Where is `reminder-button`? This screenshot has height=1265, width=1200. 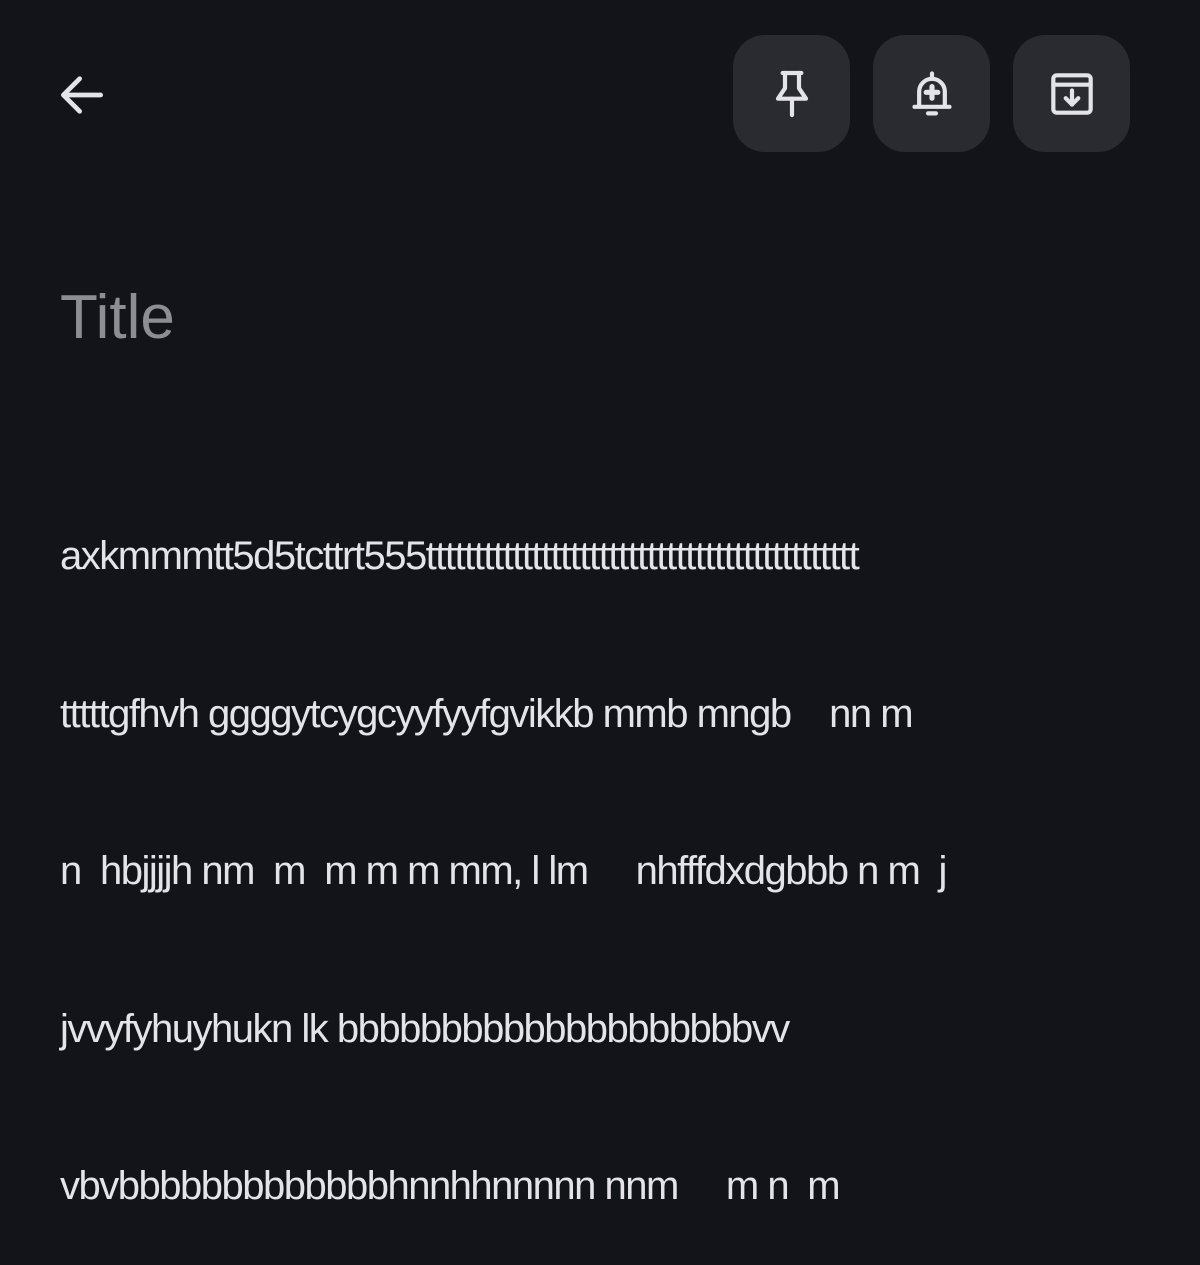
reminder-button is located at coordinates (931, 93).